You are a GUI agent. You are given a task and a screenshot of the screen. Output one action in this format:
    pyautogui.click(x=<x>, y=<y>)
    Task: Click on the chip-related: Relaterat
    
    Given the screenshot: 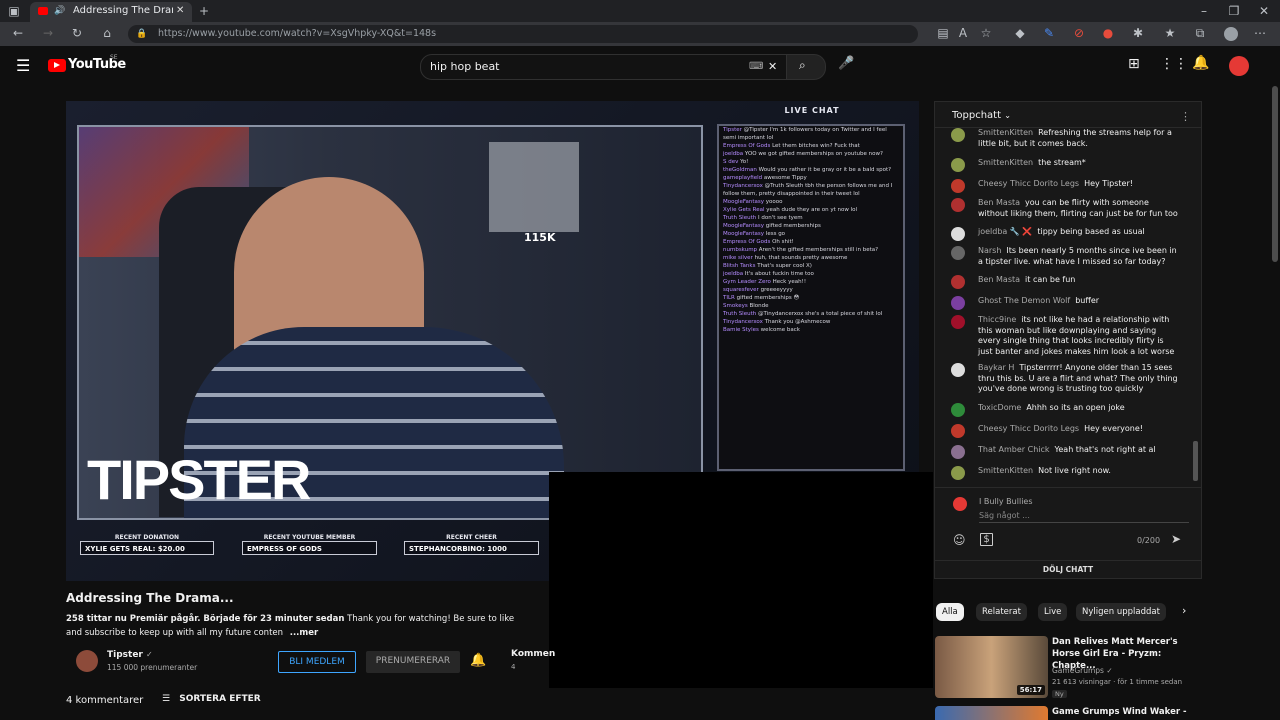 What is the action you would take?
    pyautogui.click(x=1001, y=612)
    